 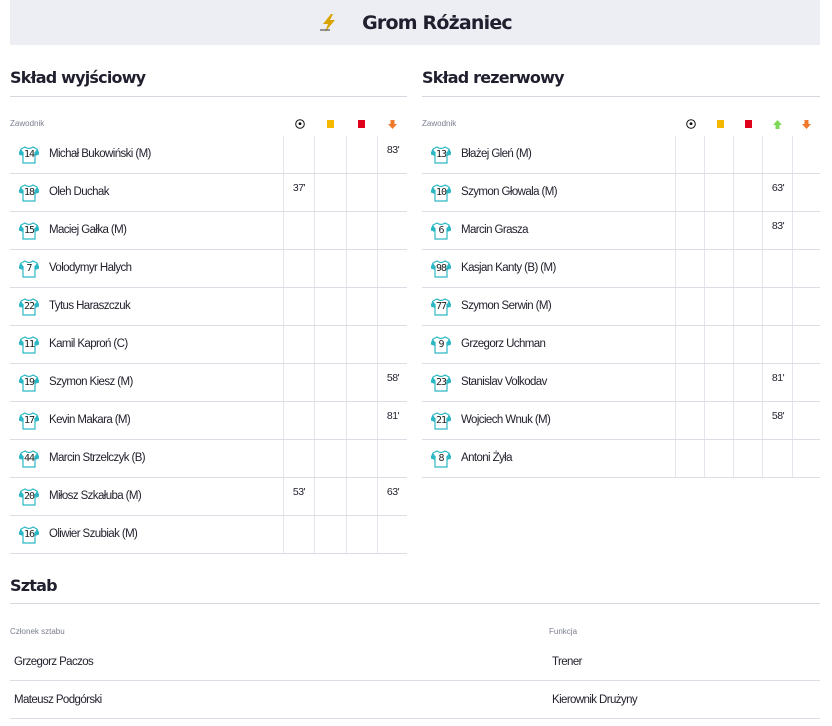 What do you see at coordinates (90, 420) in the screenshot?
I see `player-name: Kevin Makara (M)` at bounding box center [90, 420].